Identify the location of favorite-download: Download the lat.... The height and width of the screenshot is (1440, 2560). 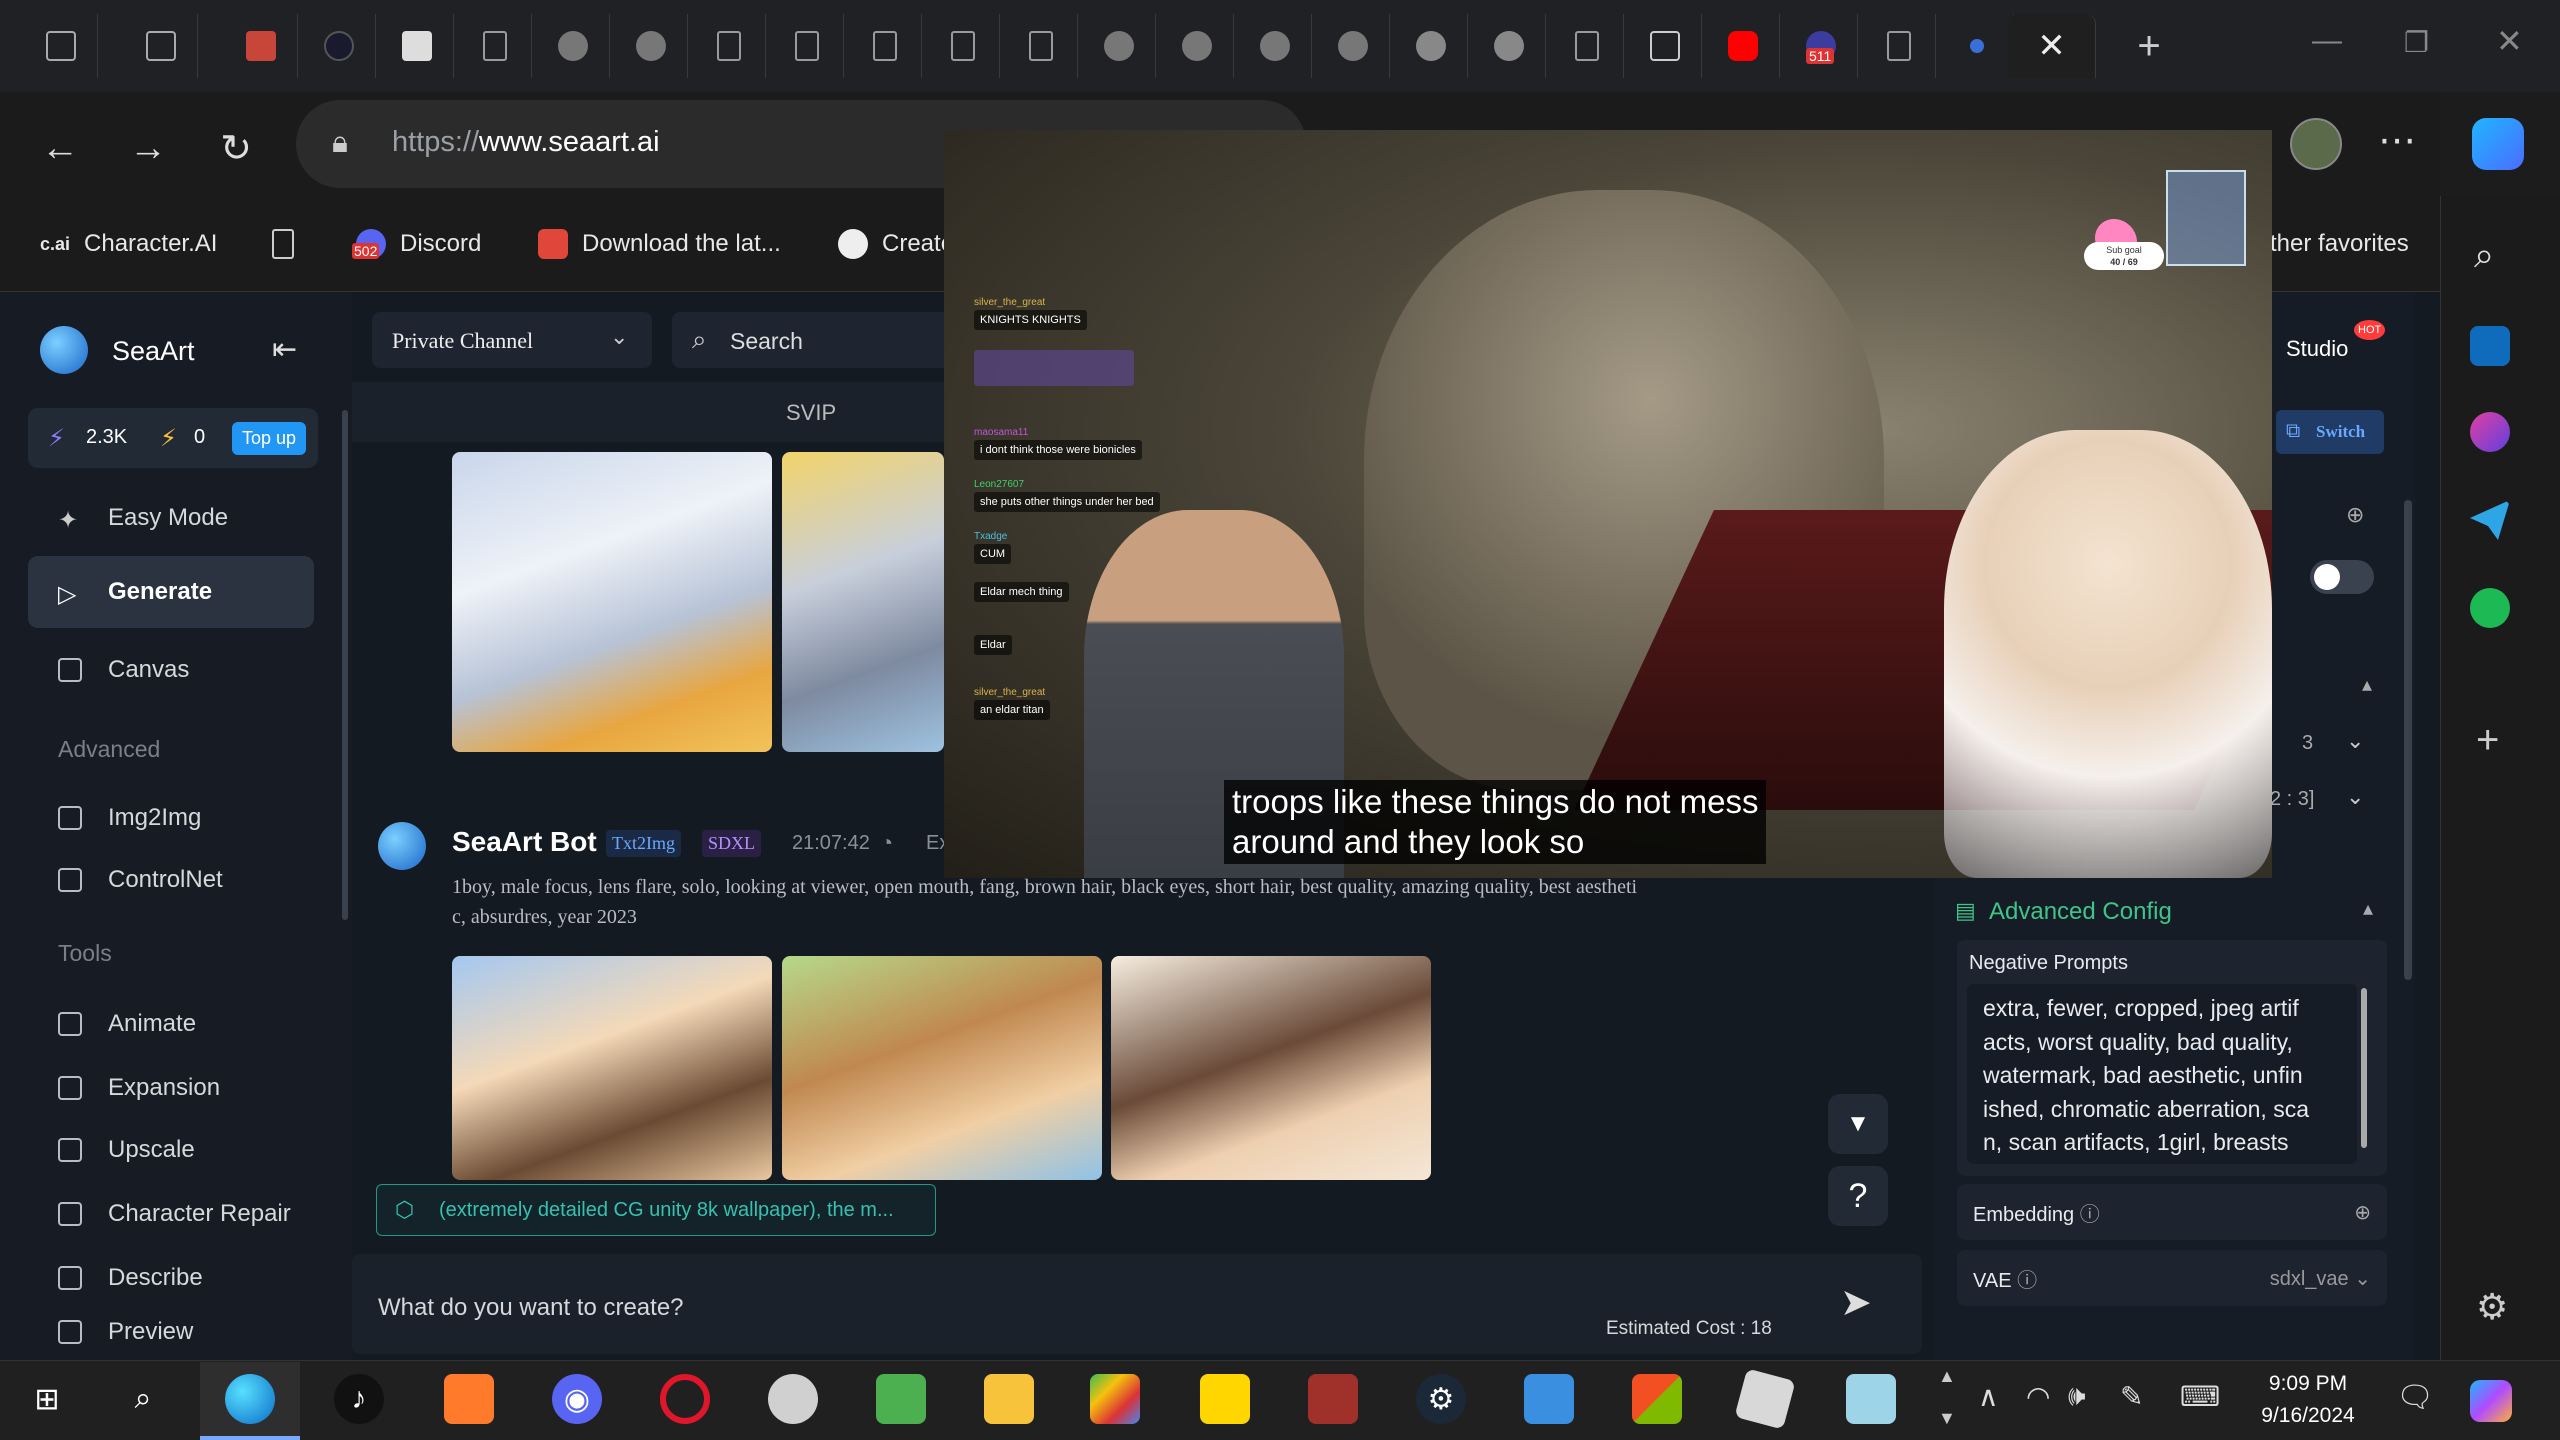
(659, 244).